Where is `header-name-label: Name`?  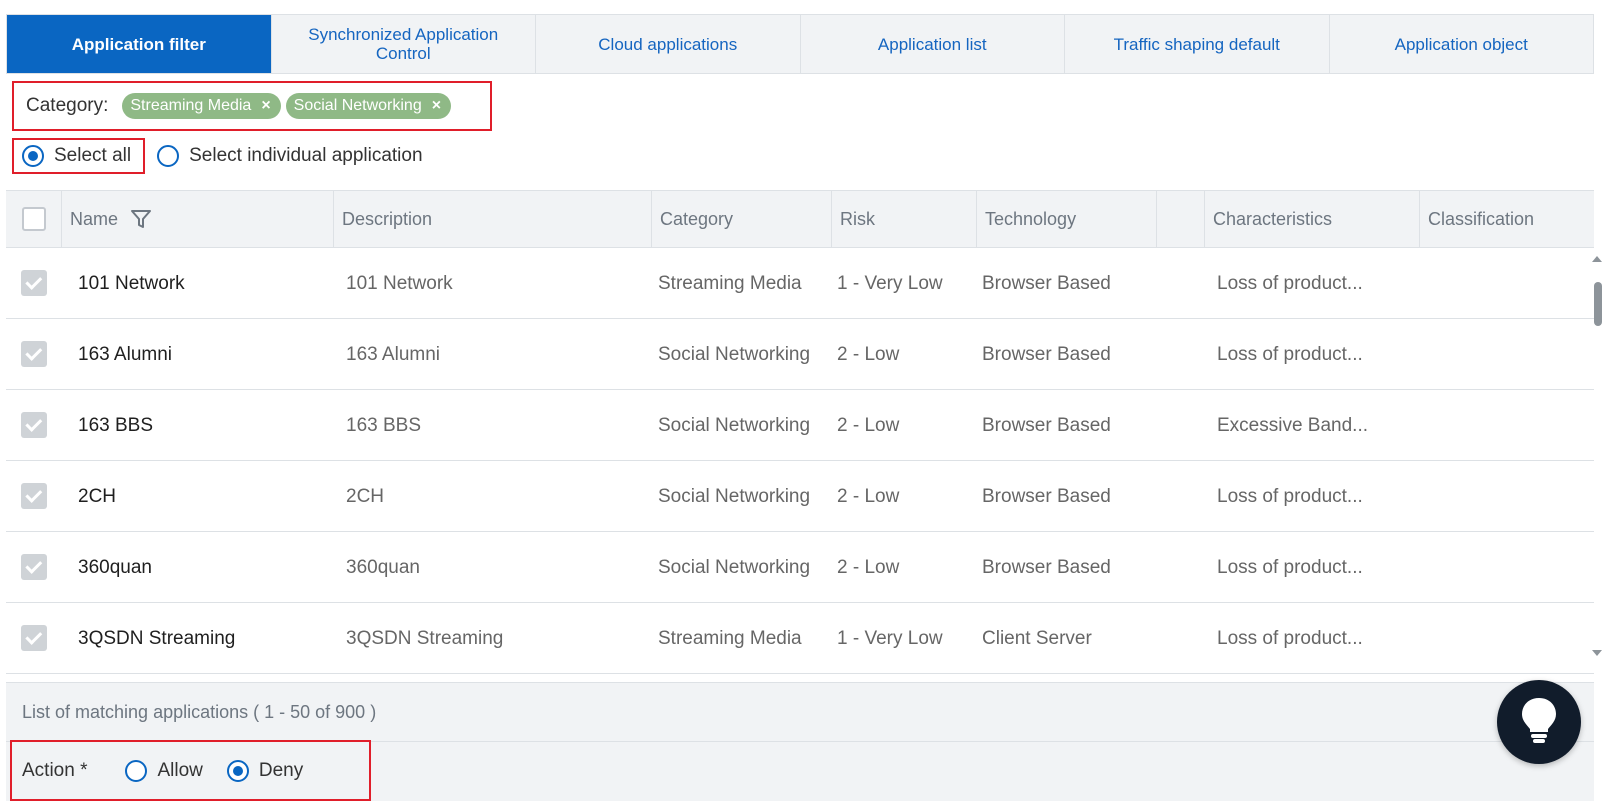 header-name-label: Name is located at coordinates (94, 218).